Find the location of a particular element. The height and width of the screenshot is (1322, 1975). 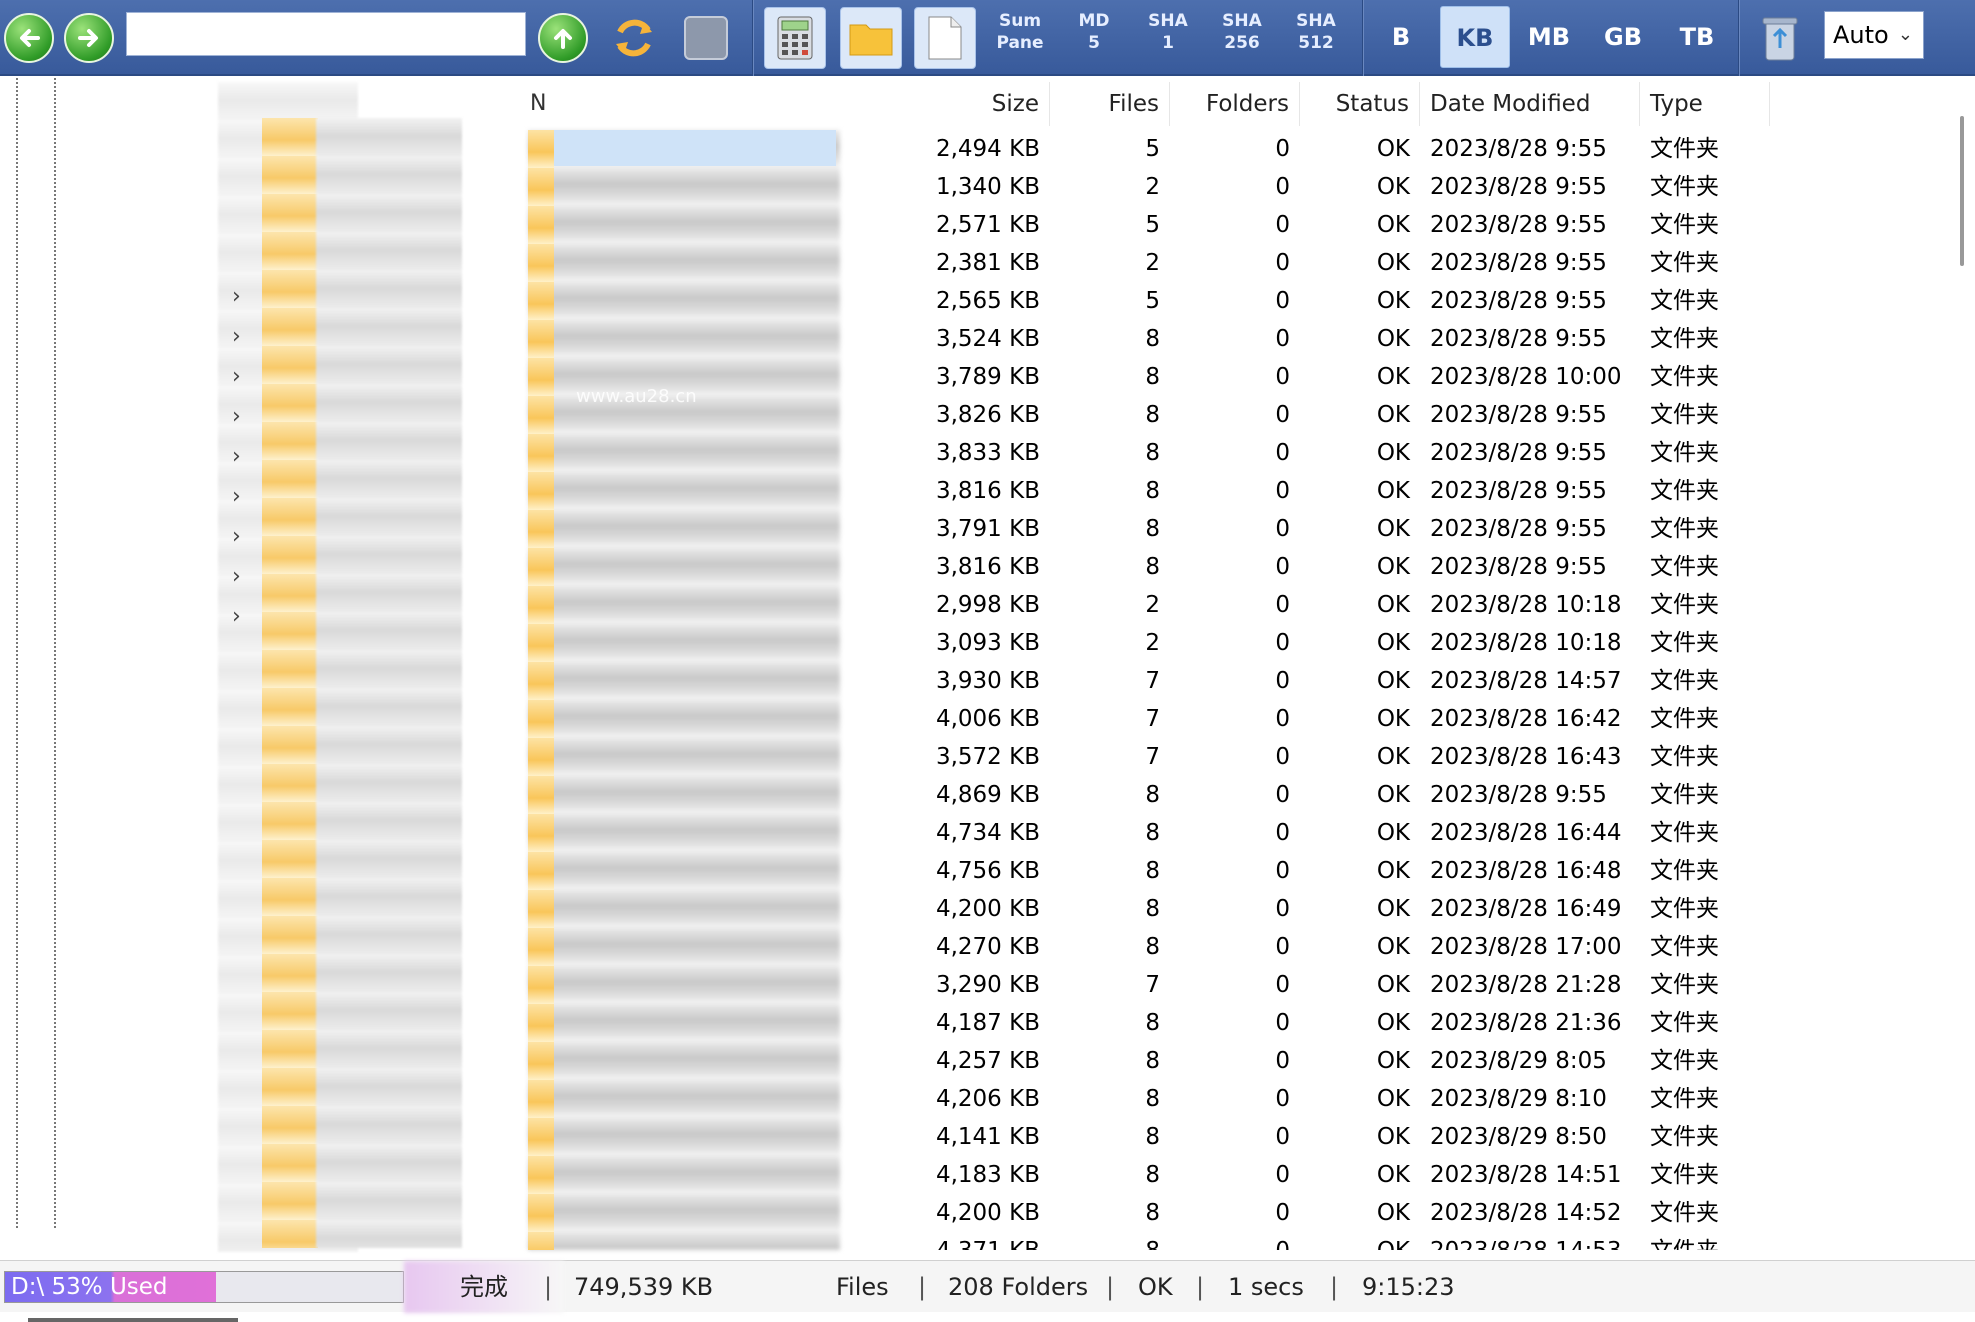

column-header-files: Files is located at coordinates (1110, 104).